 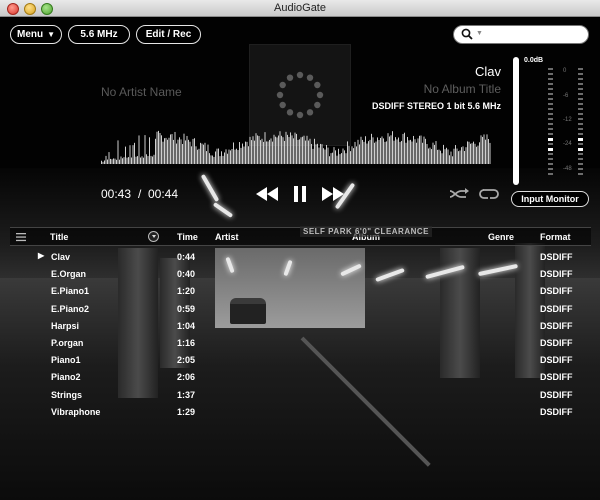 What do you see at coordinates (566, 96) in the screenshot?
I see `meter-tick: -6` at bounding box center [566, 96].